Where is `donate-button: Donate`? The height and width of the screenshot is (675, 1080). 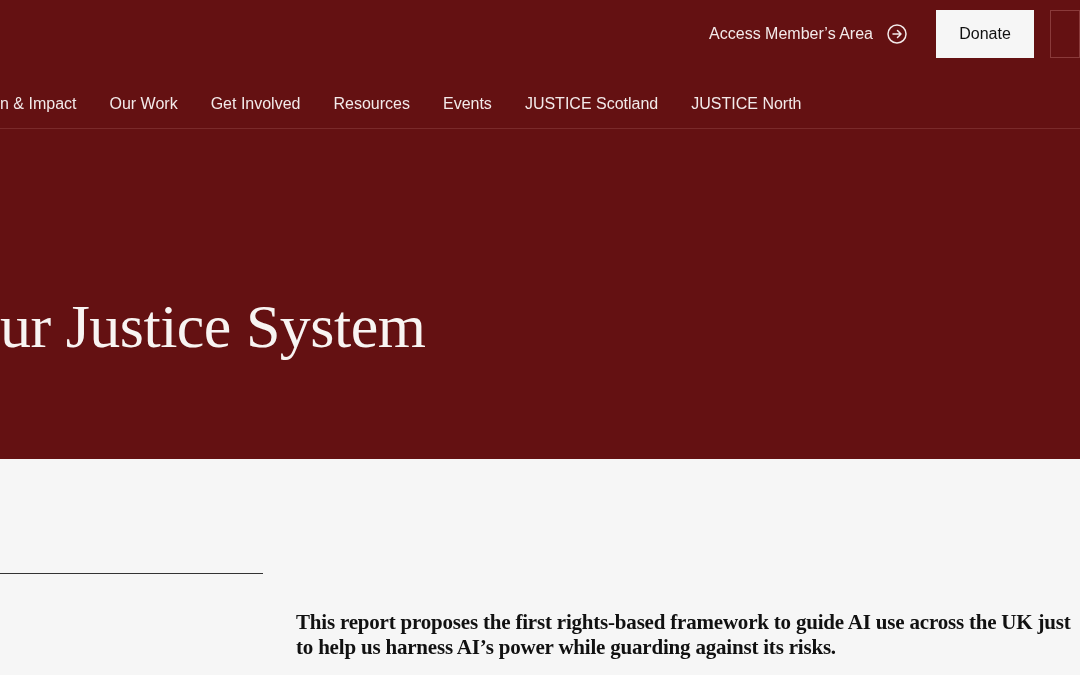 donate-button: Donate is located at coordinates (985, 34).